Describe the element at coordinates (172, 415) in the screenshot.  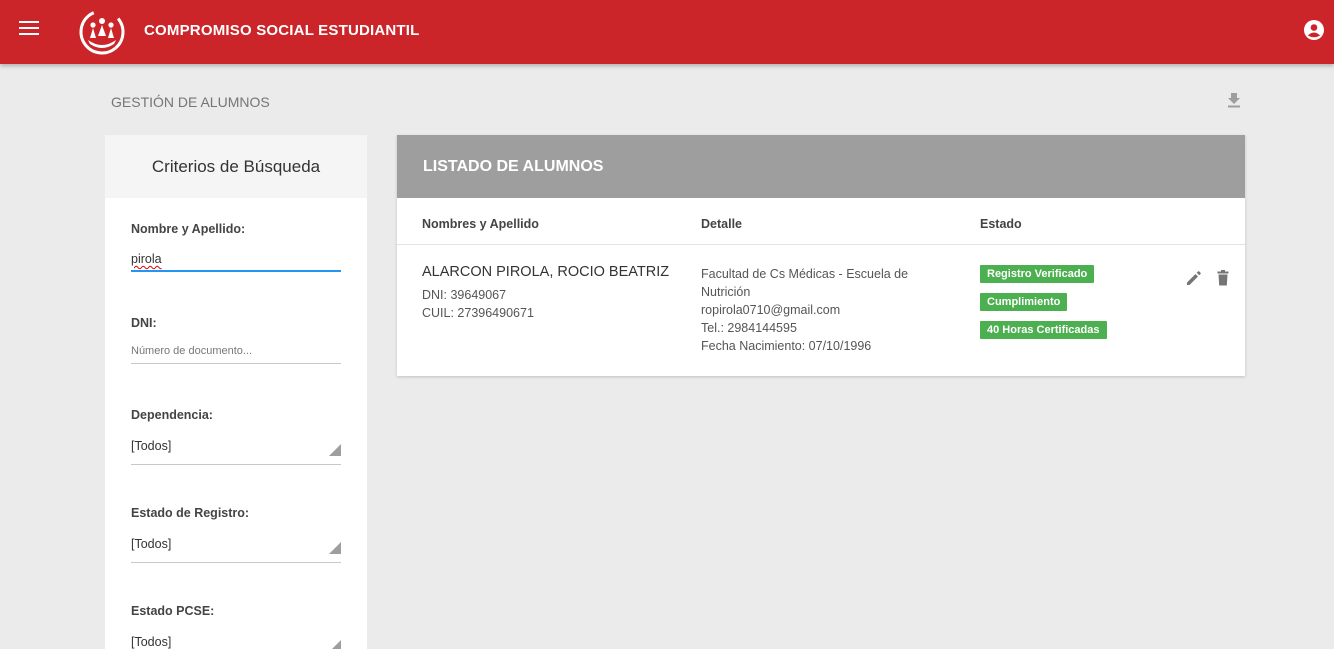
I see `dependencia-label: Dependencia:` at that location.